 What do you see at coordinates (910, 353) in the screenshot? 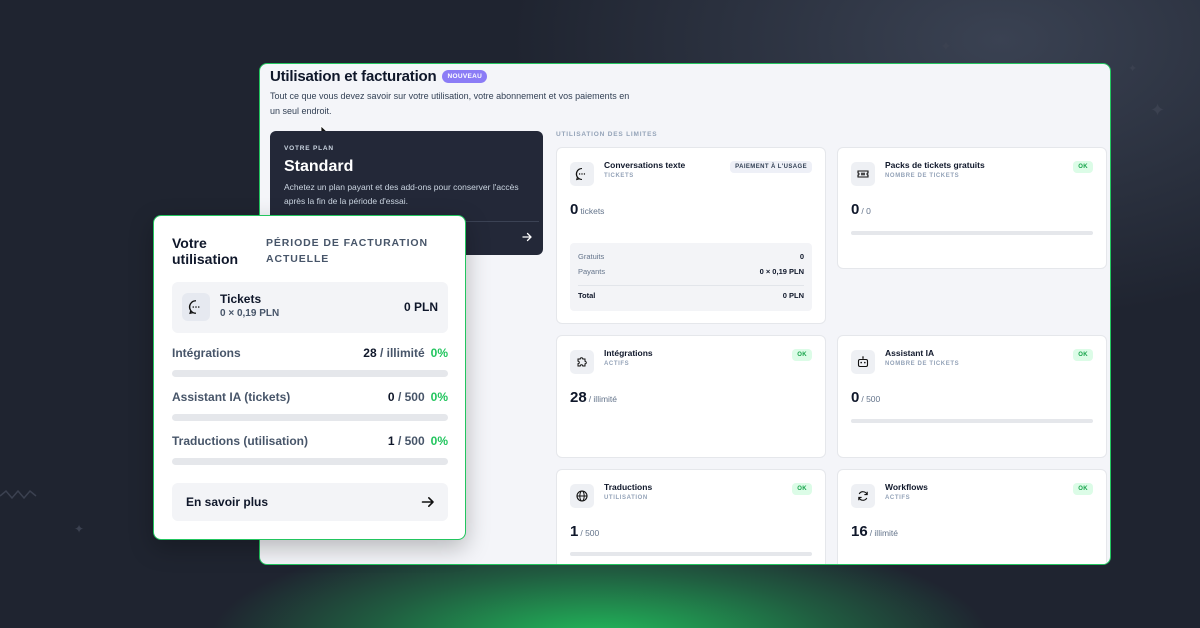
I see `card-title: Assistant IA` at bounding box center [910, 353].